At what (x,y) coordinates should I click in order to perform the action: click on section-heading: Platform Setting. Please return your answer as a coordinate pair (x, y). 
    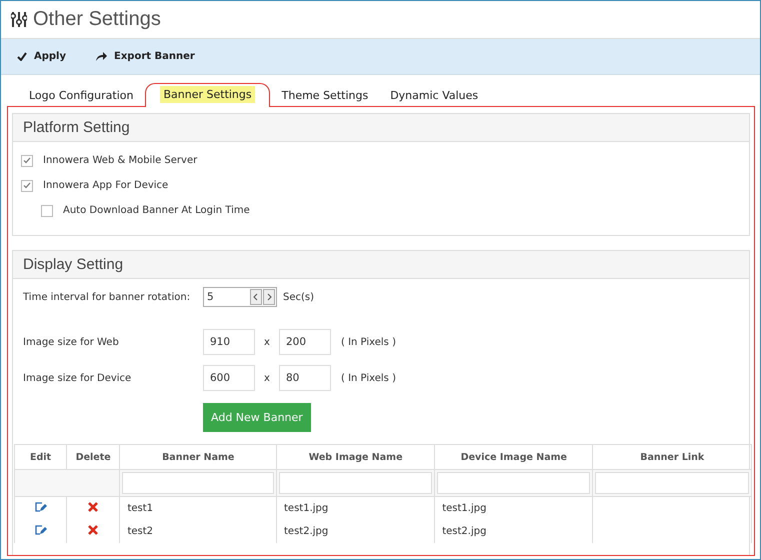
    Looking at the image, I should click on (381, 128).